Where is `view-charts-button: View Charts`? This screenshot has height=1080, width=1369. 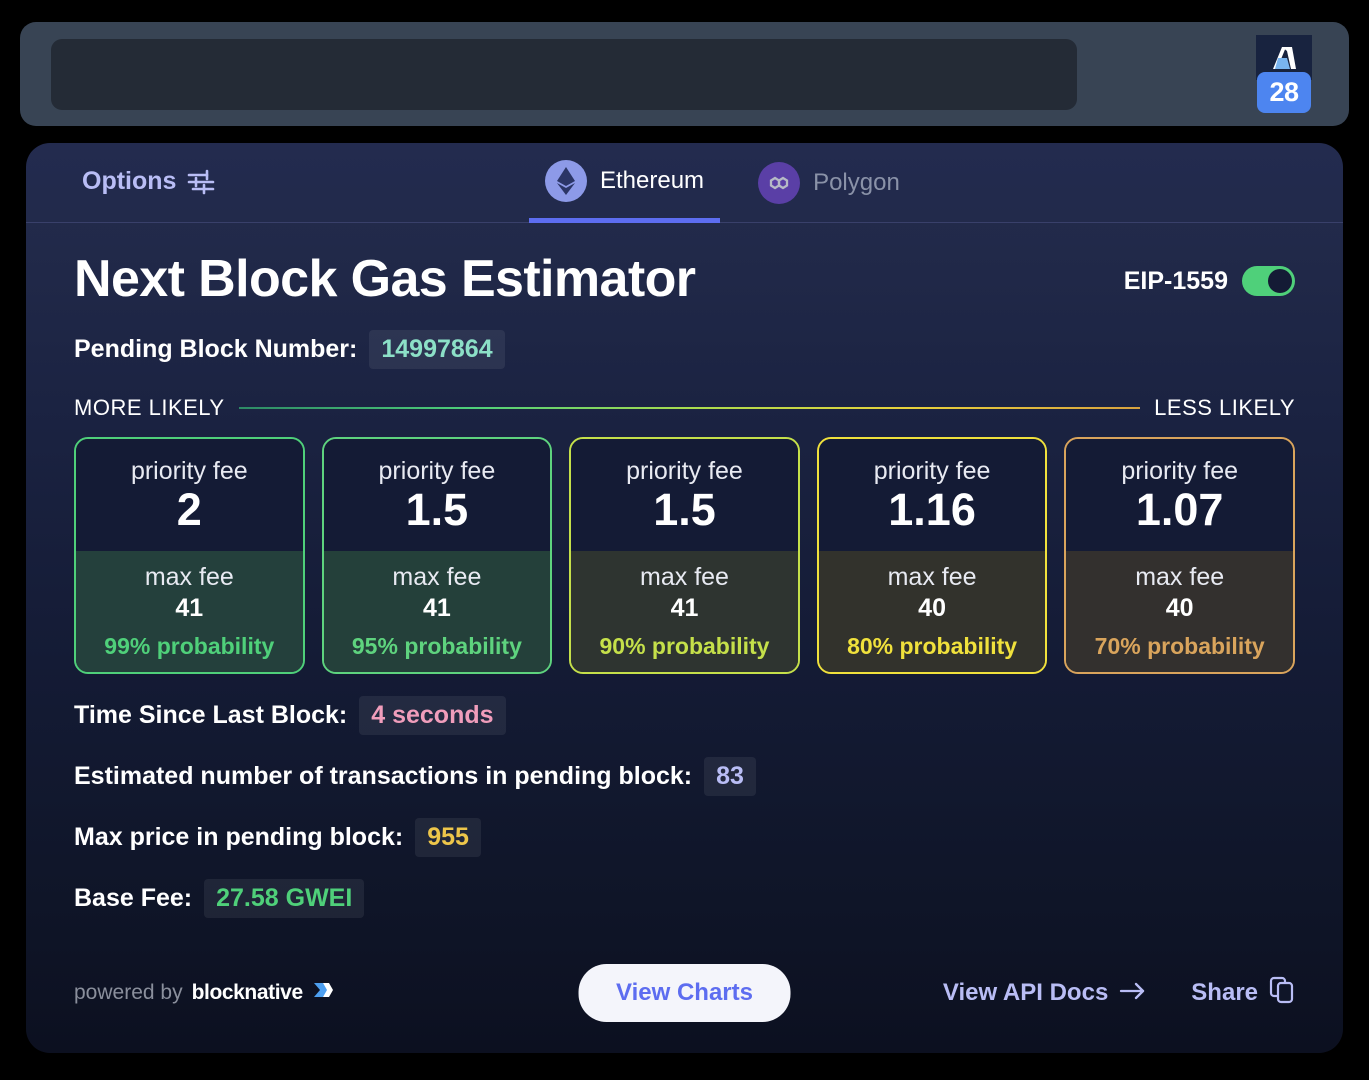
view-charts-button: View Charts is located at coordinates (684, 993).